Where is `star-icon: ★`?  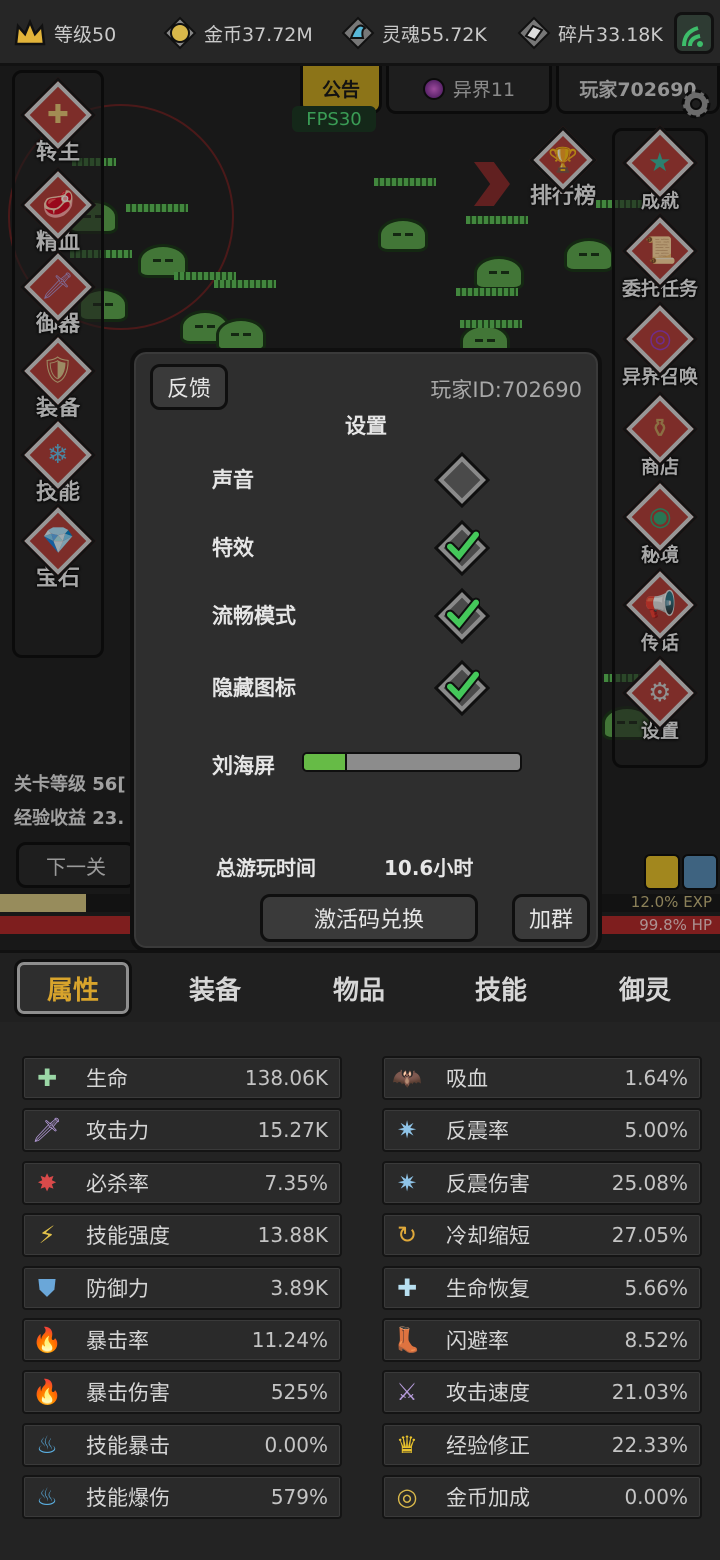 star-icon: ★ is located at coordinates (660, 163).